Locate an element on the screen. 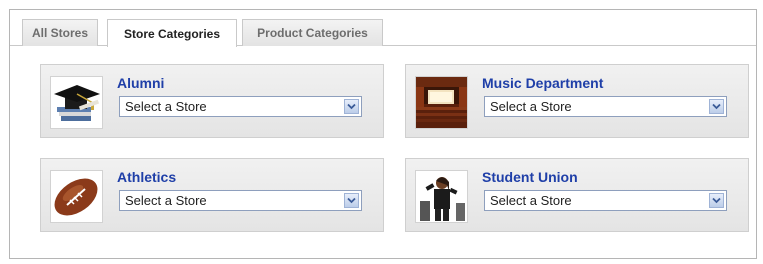 Image resolution: width=763 pixels, height=264 pixels. category-card-athletics: Athletics Select a Store is located at coordinates (212, 195).